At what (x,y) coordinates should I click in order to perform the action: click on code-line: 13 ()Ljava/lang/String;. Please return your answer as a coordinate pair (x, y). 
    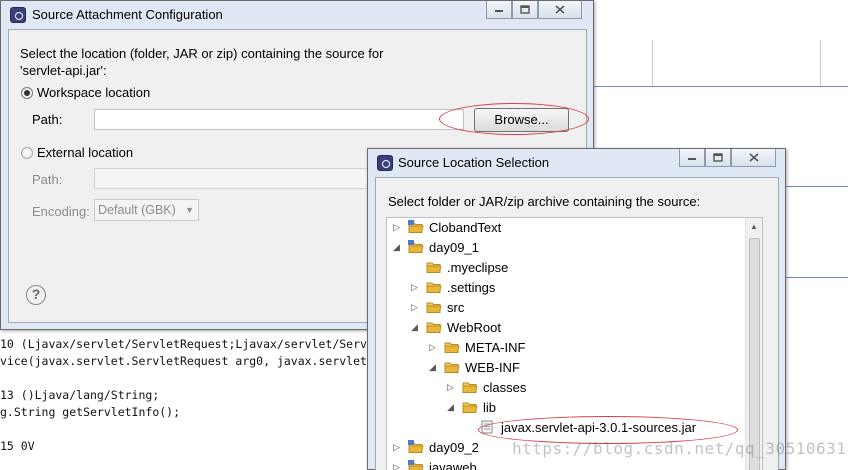
    Looking at the image, I should click on (80, 395).